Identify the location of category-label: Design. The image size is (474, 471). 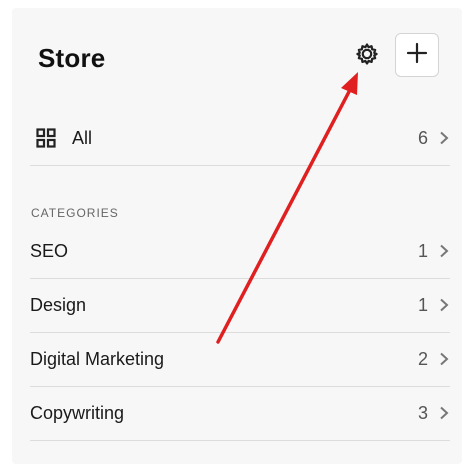
(58, 304).